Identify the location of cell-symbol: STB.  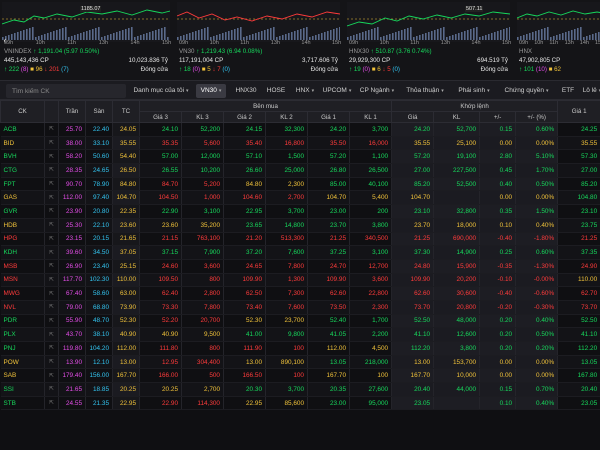
(22, 403).